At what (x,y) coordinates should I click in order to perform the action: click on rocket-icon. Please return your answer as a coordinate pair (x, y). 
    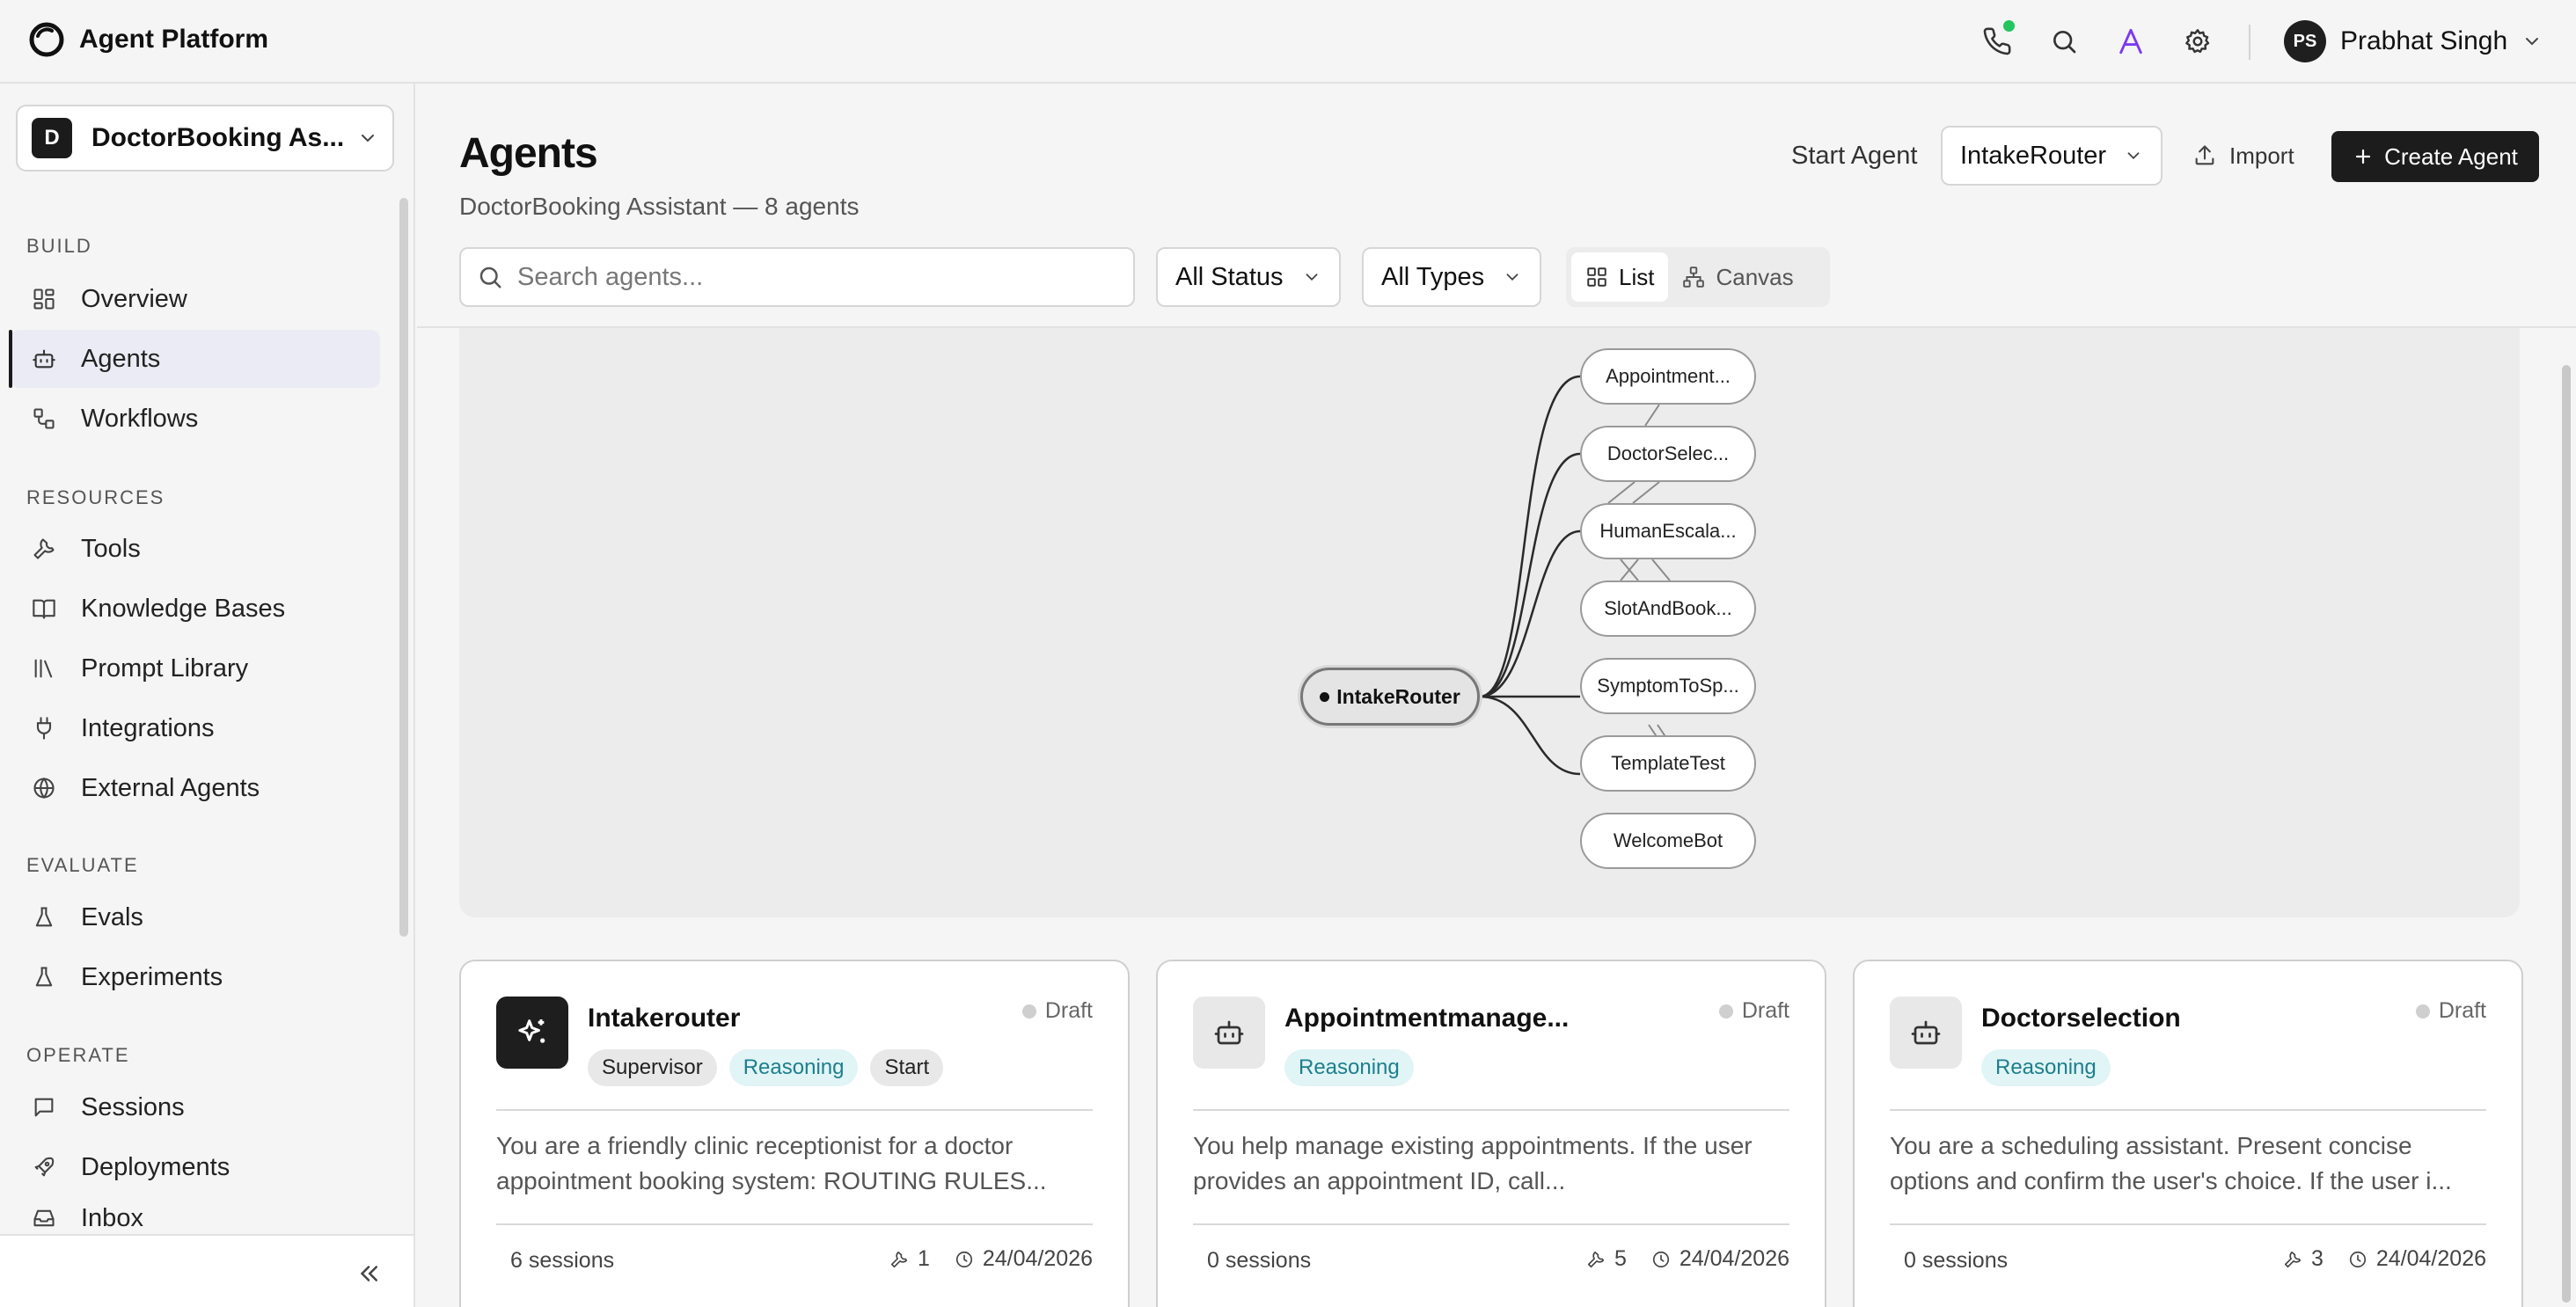
    Looking at the image, I should click on (44, 1167).